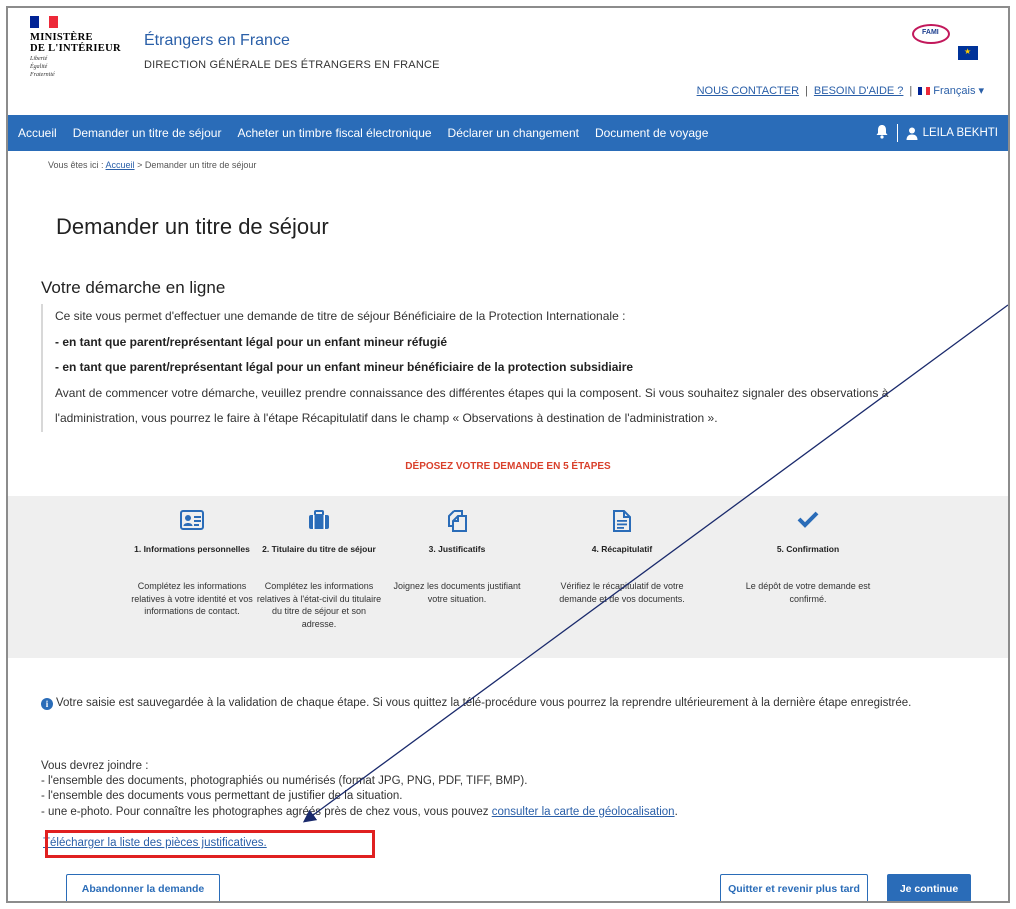  I want to click on continue-button: Je continue, so click(929, 887).